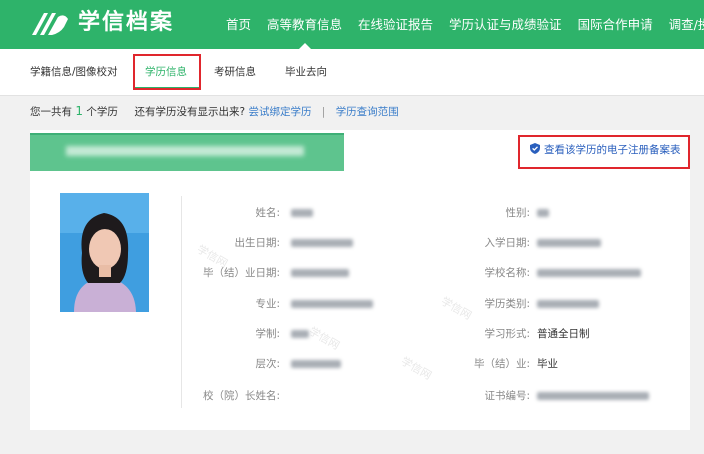 The width and height of the screenshot is (704, 454). I want to click on president-name-label: 校（院）长姓名:, so click(241, 396).